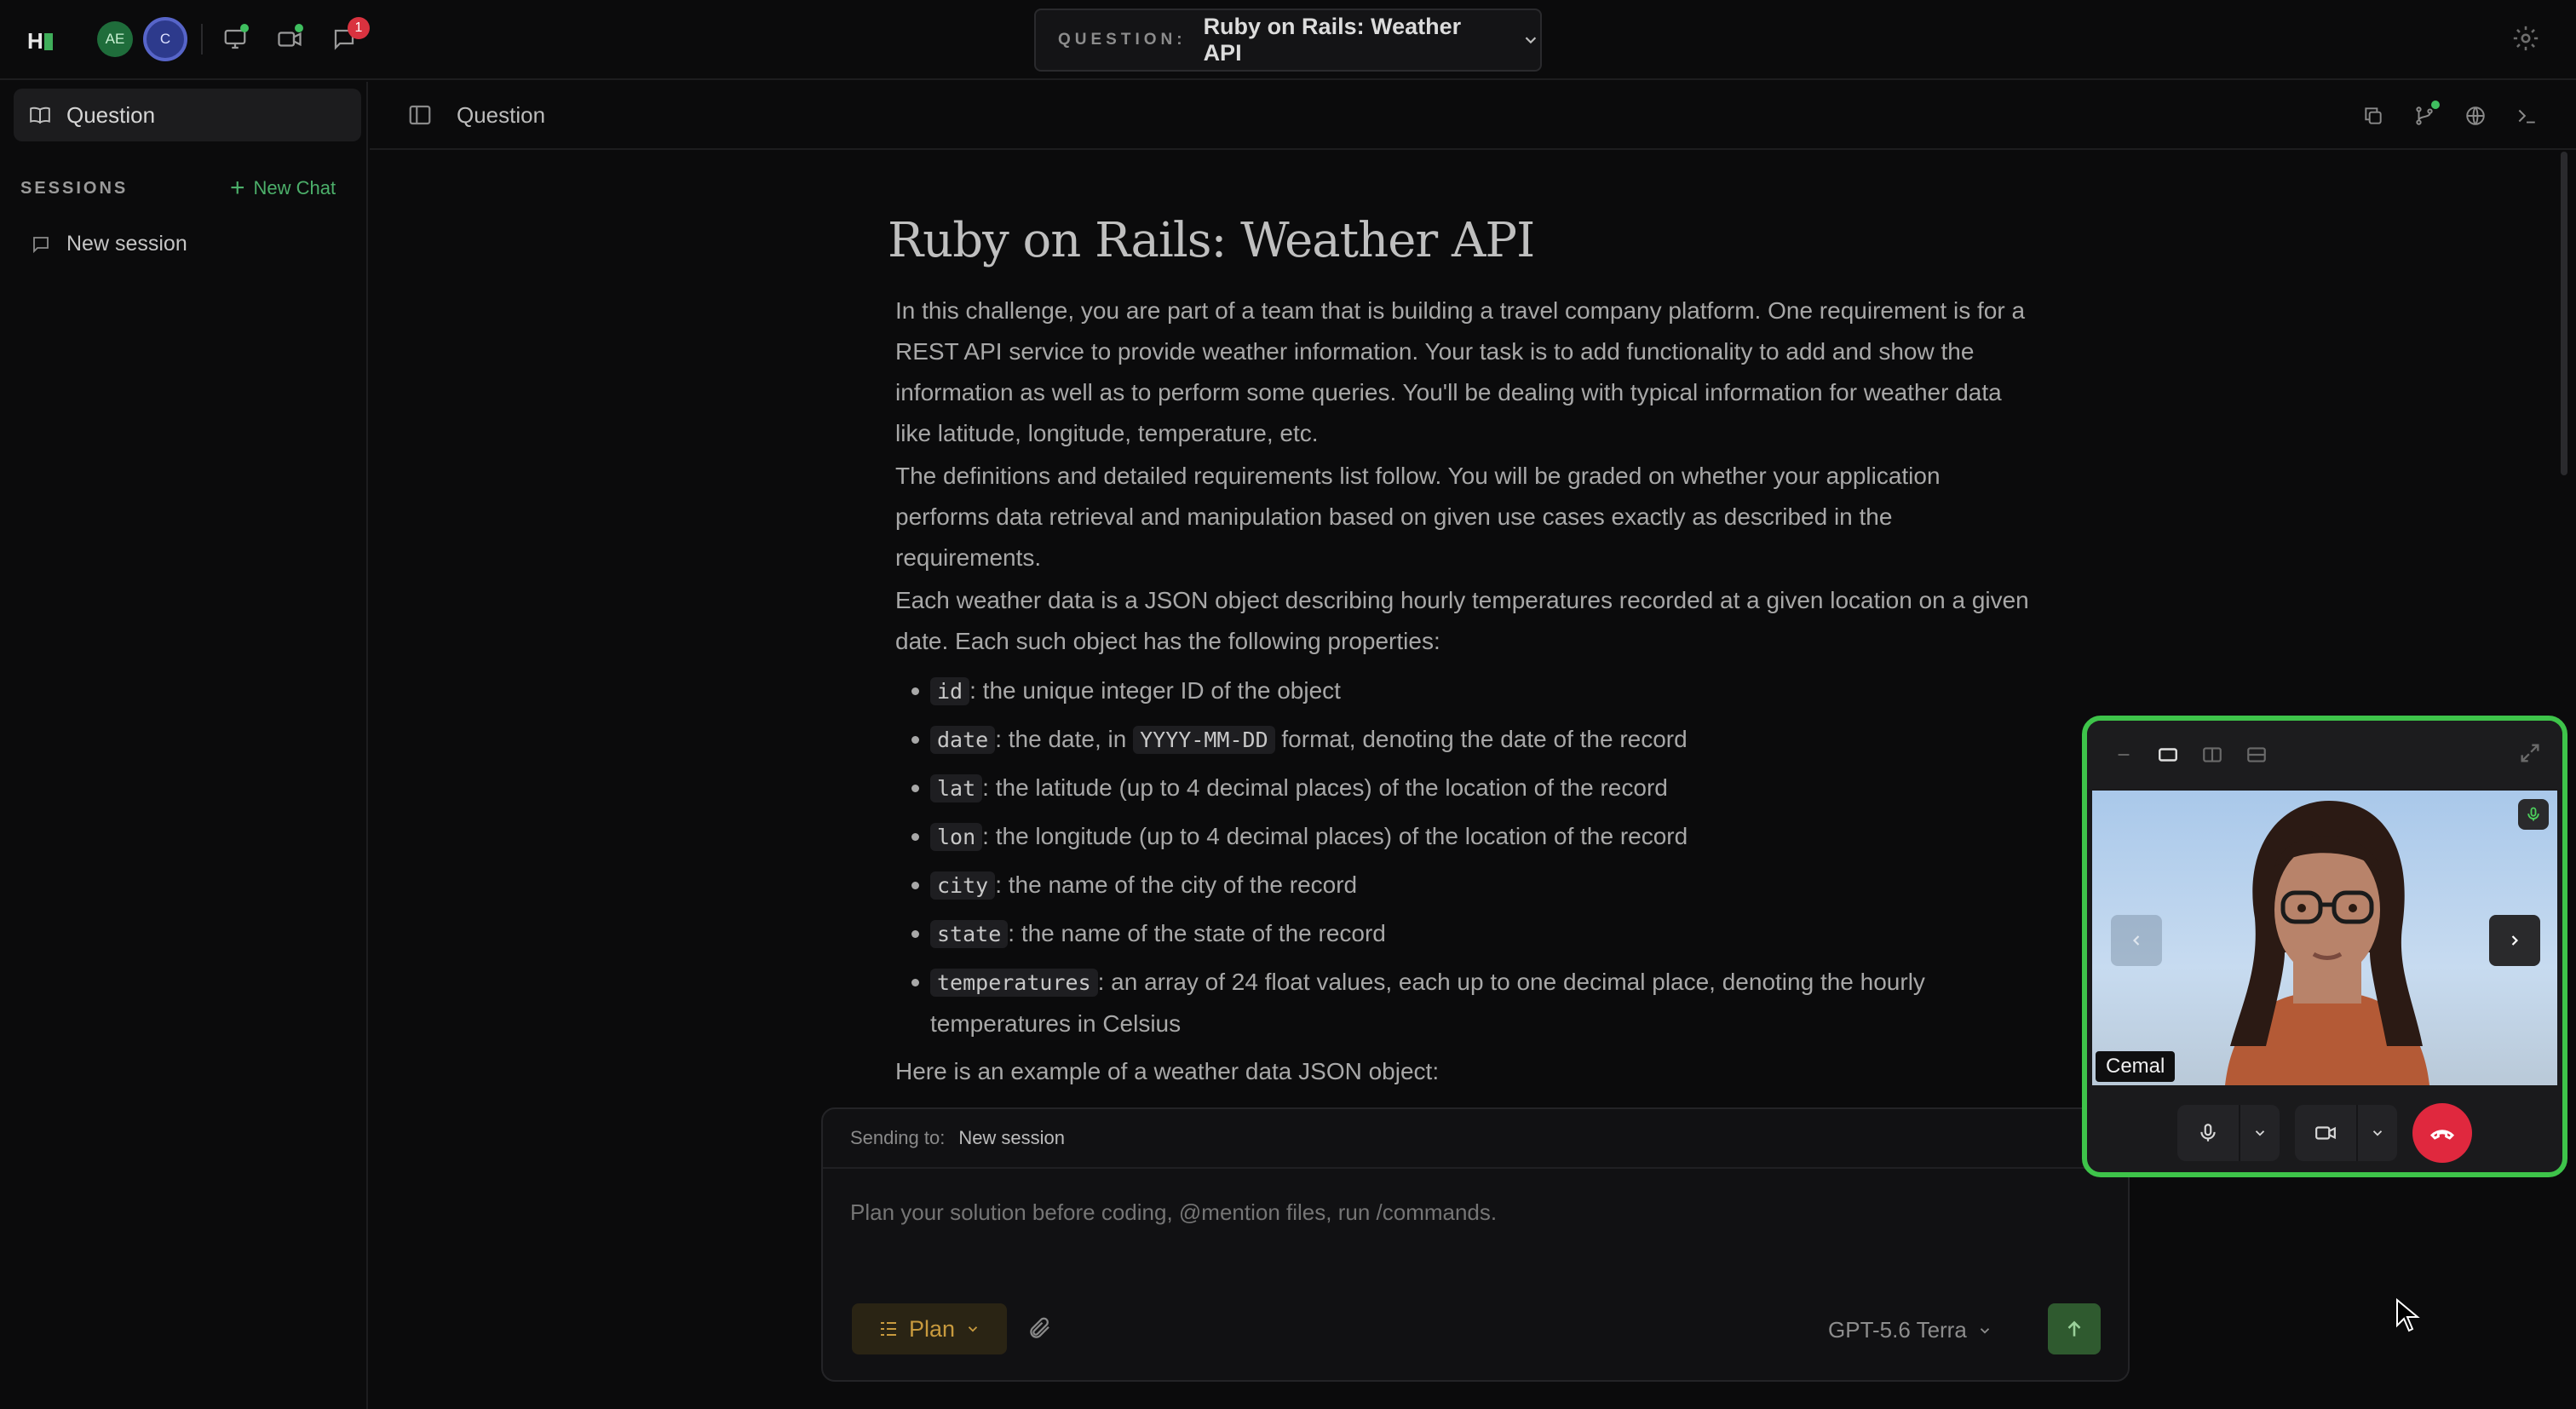 This screenshot has height=1409, width=2576. Describe the element at coordinates (2525, 38) in the screenshot. I see `gear-icon` at that location.